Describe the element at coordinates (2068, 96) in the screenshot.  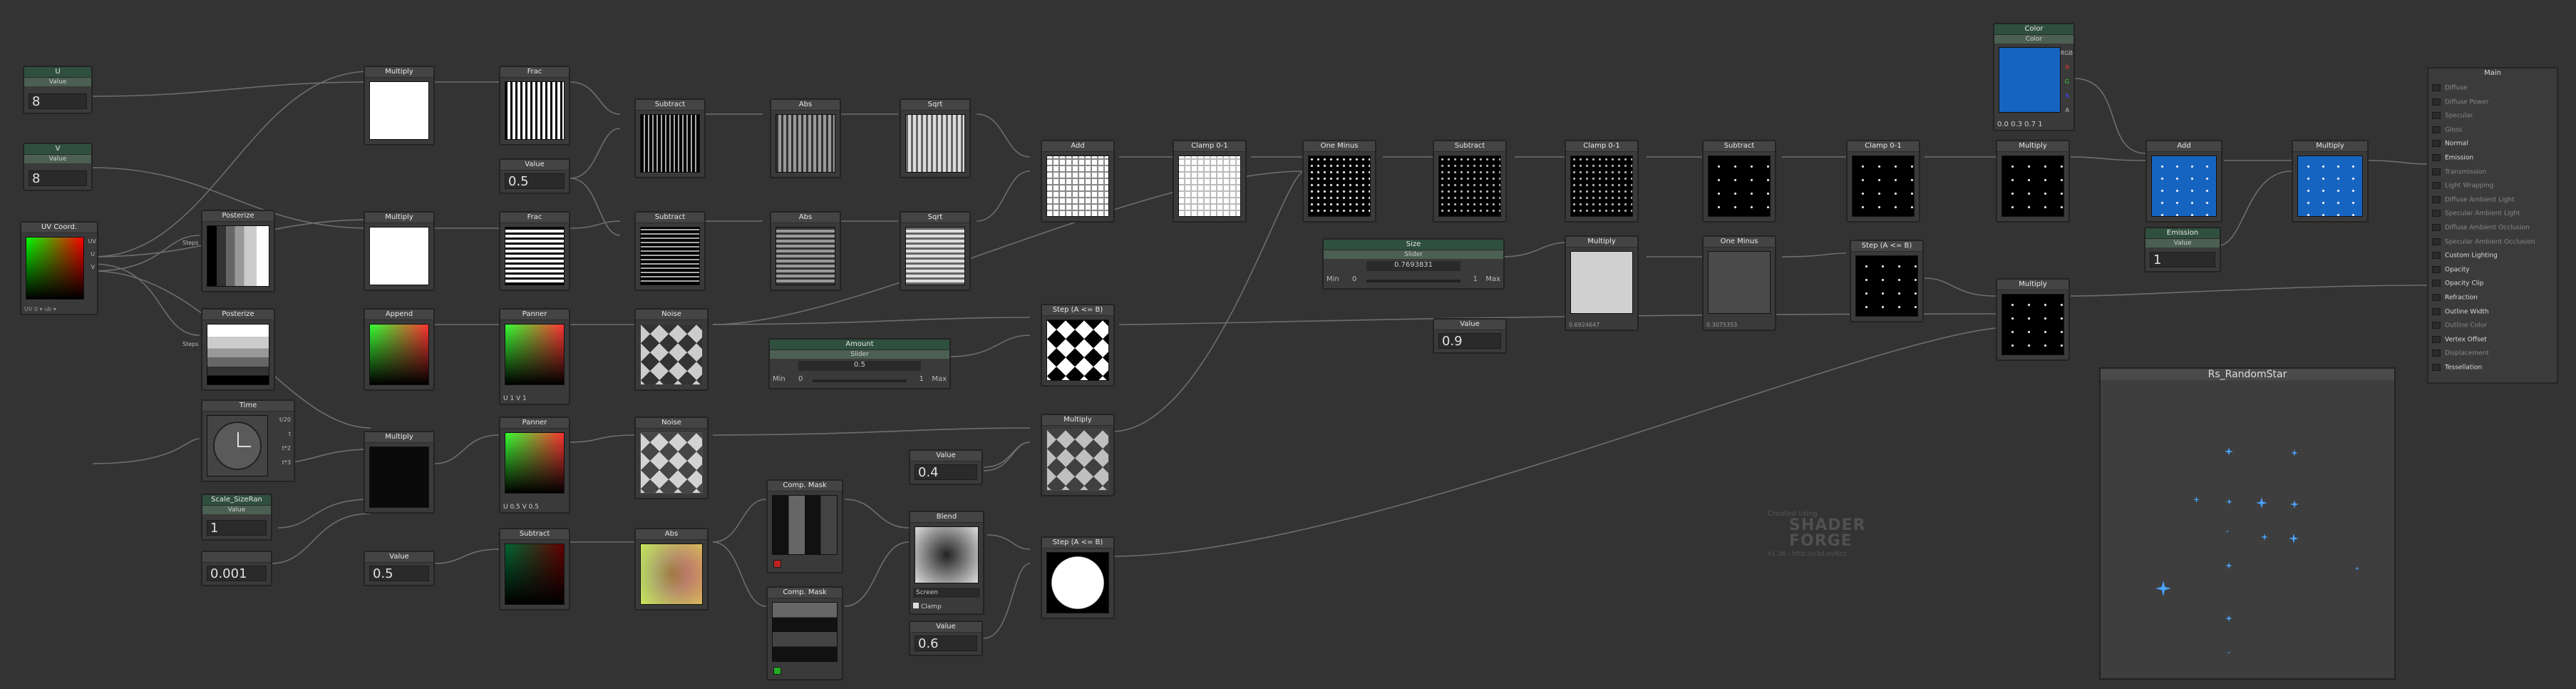
I see `port-b: B` at that location.